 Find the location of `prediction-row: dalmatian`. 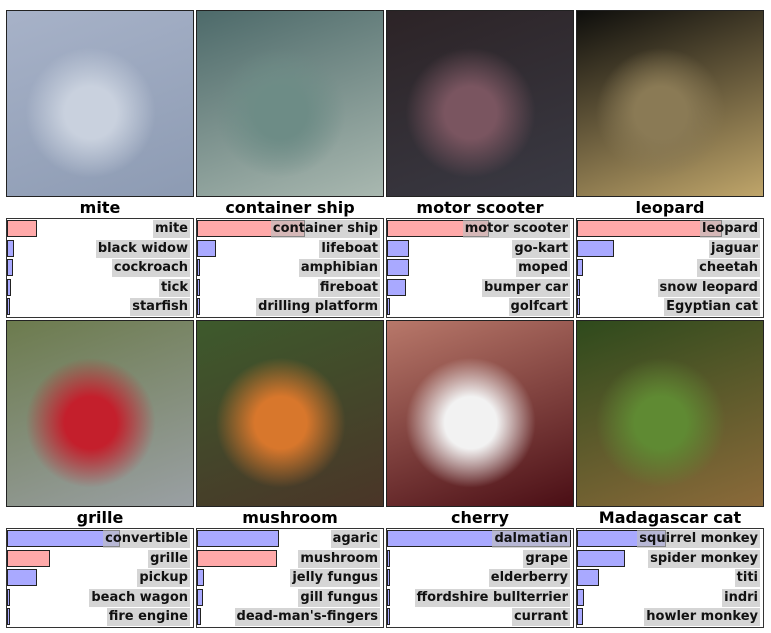

prediction-row: dalmatian is located at coordinates (480, 539).